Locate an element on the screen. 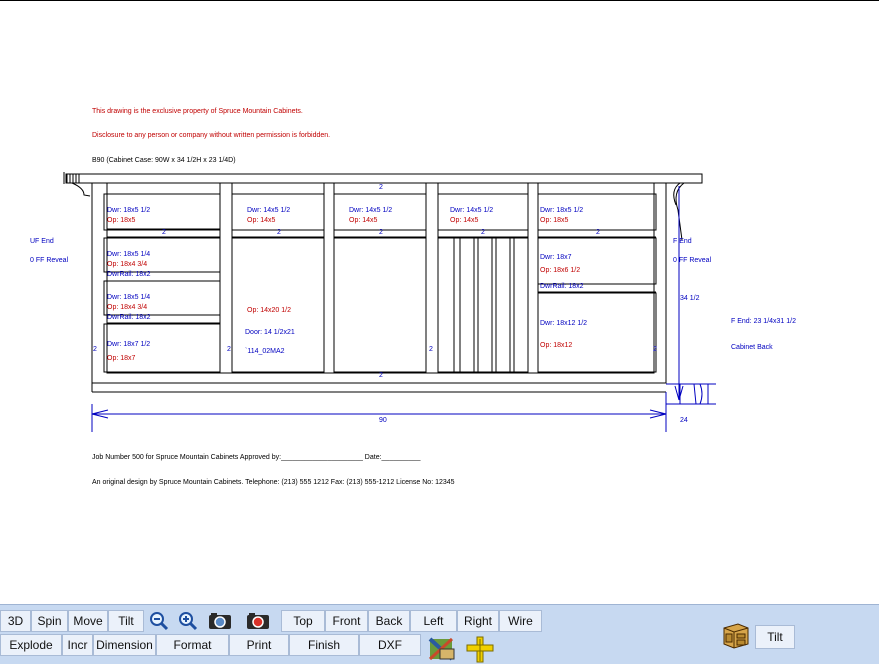 Image resolution: width=879 pixels, height=664 pixels. opening-size: Op: 18x7 is located at coordinates (121, 358).